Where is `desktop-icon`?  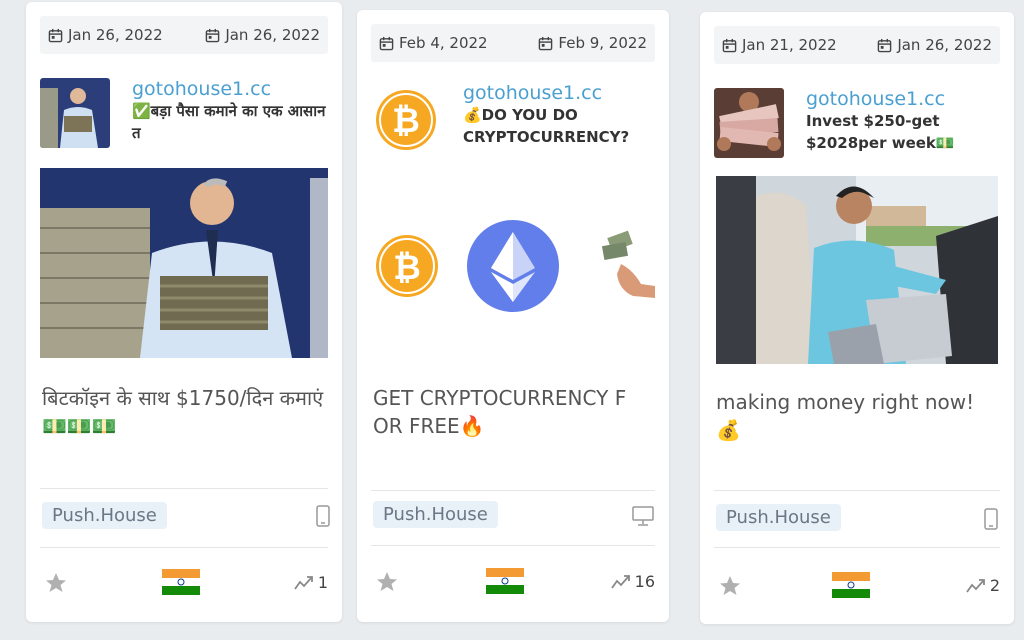
desktop-icon is located at coordinates (643, 516).